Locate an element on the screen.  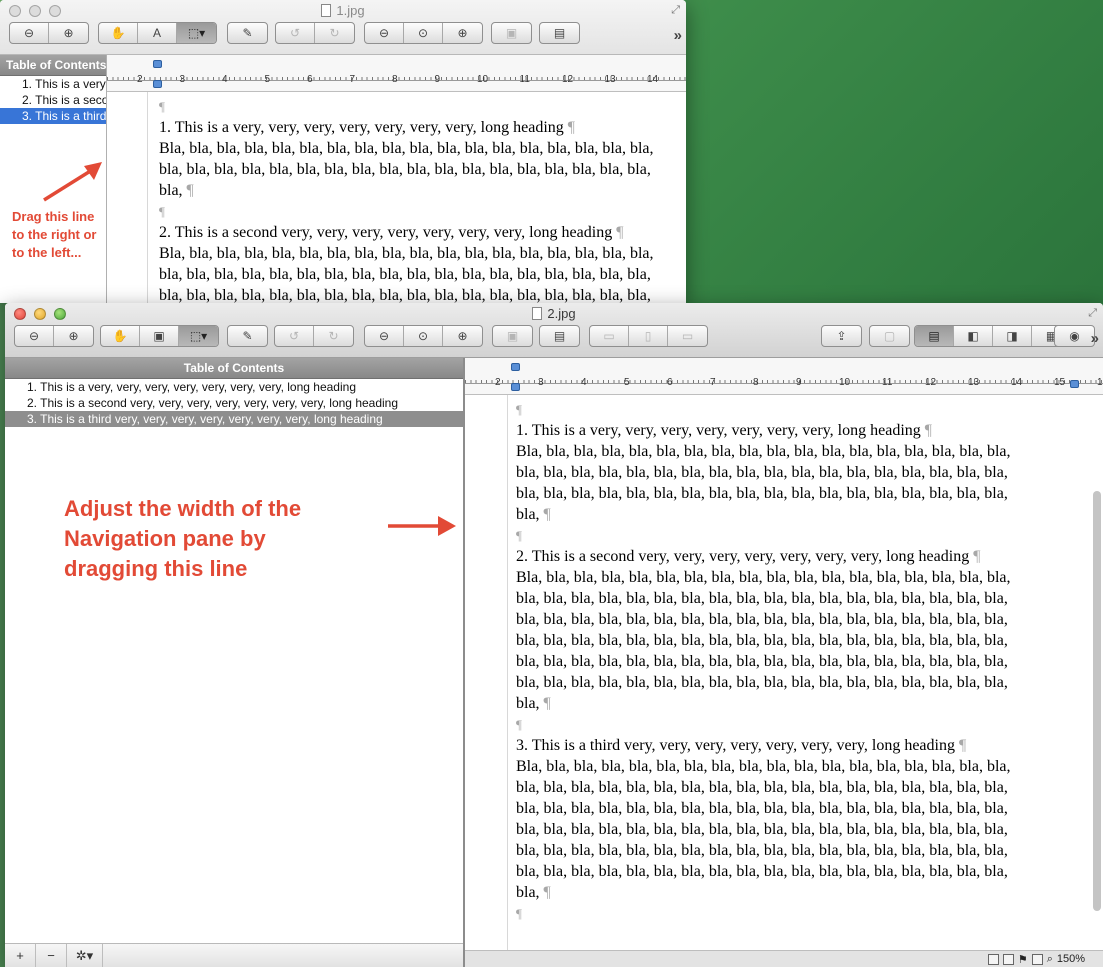
view-mode-group: ▤ ◧ ◨ ▦ is located at coordinates (993, 336).